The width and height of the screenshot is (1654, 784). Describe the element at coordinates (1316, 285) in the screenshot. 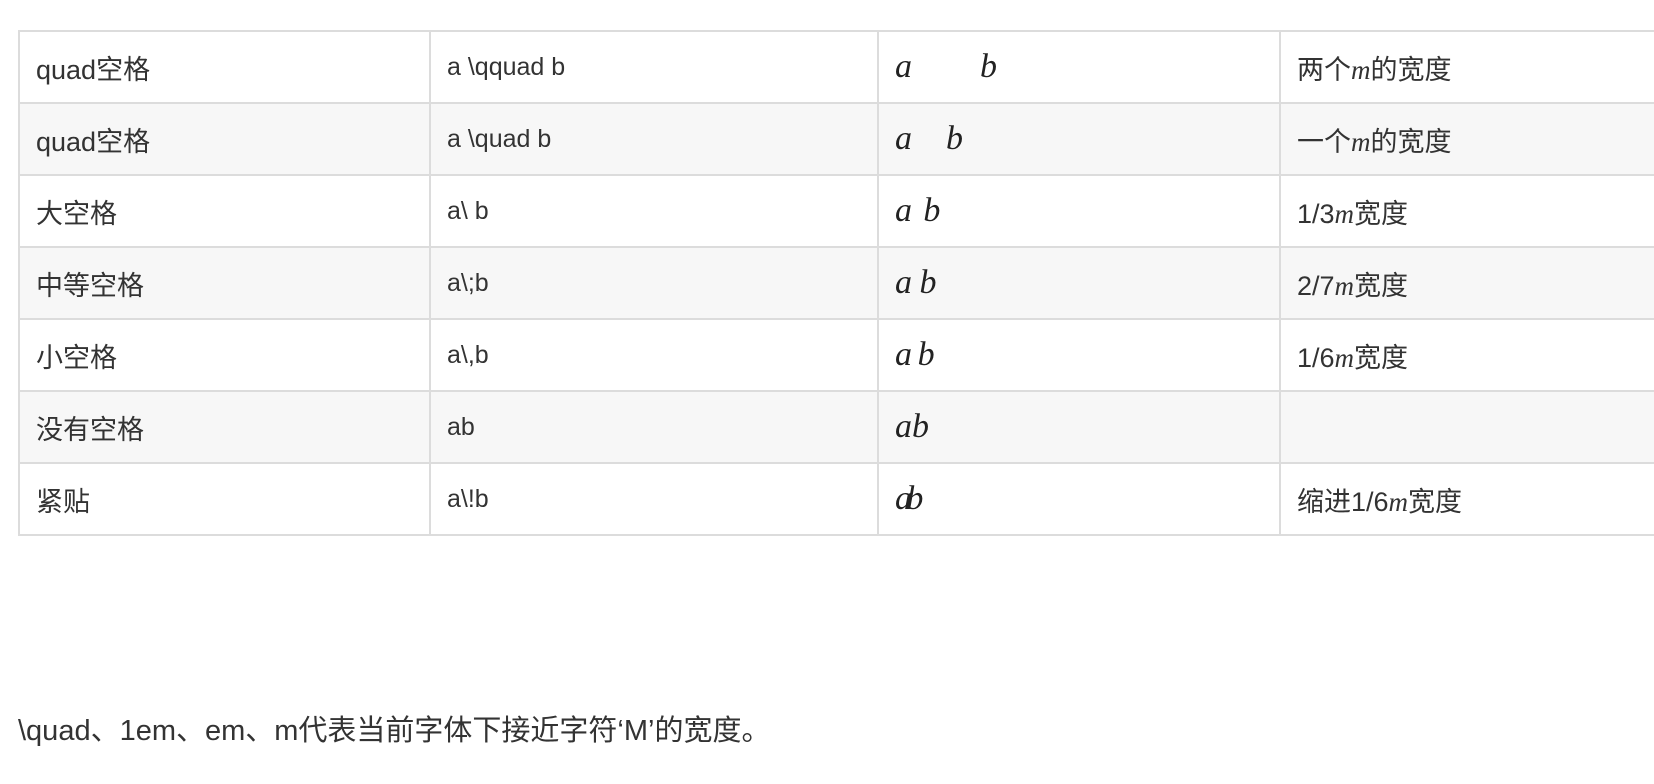

I see `desc-prefix: 2/7` at that location.